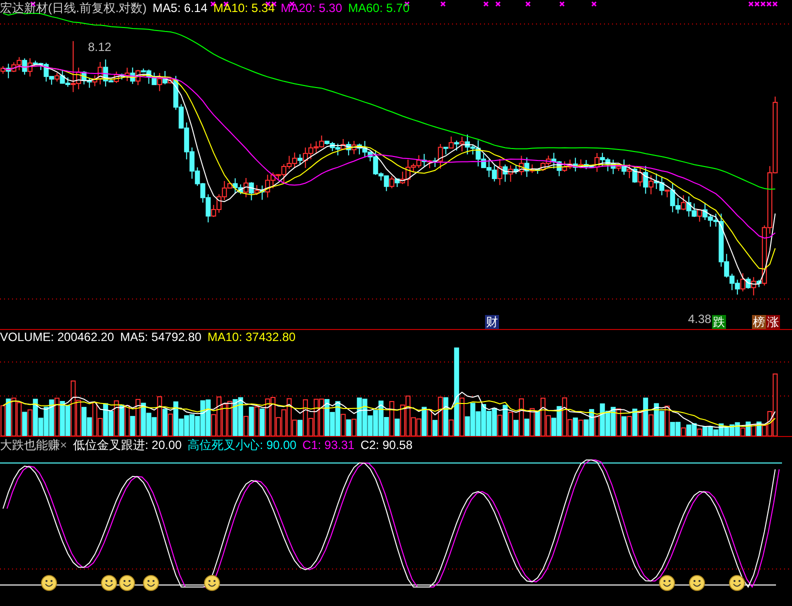 The image size is (792, 606). What do you see at coordinates (379, 8) in the screenshot?
I see `ma-value: MA60: 5.70` at bounding box center [379, 8].